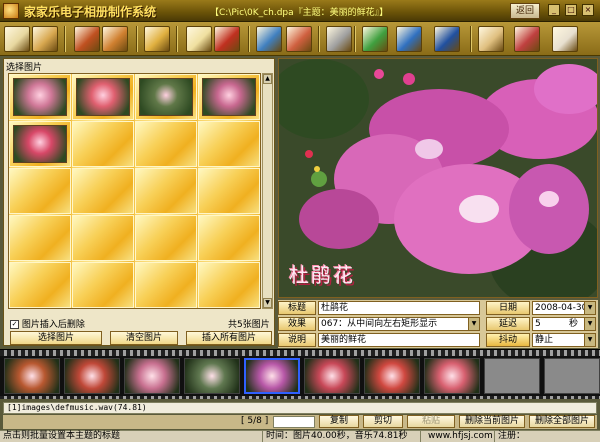  I want to click on open-album-icon, so click(45, 39).